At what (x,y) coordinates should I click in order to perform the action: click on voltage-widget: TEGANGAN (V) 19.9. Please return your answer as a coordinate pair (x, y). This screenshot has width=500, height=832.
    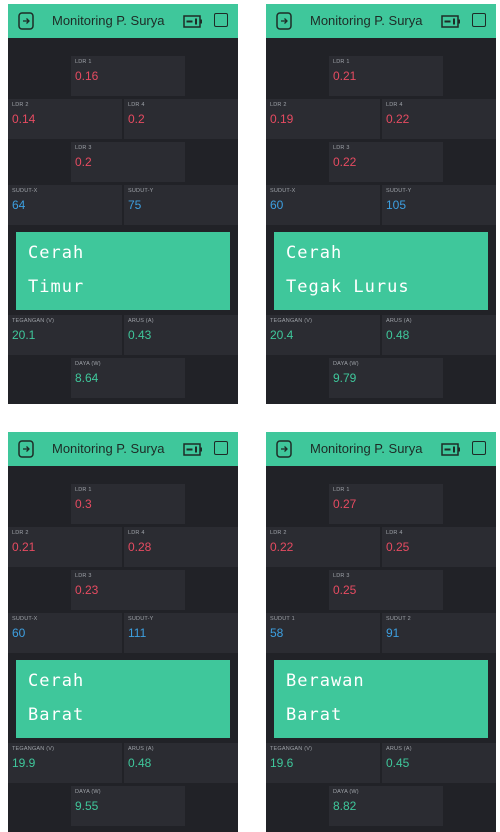
    Looking at the image, I should click on (65, 763).